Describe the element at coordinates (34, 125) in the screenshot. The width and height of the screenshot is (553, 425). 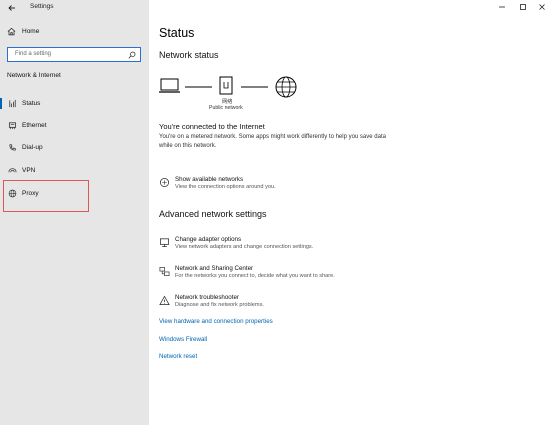
I see `sidebar-item-label: Ethernet` at that location.